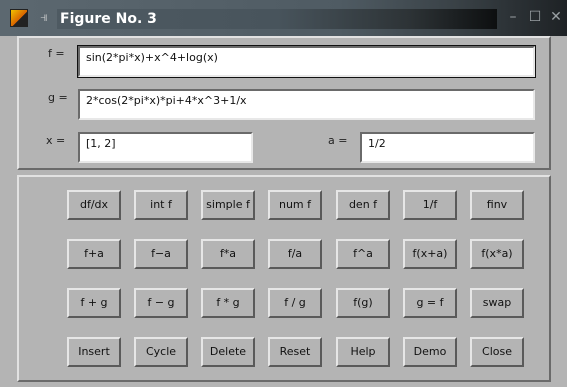 This screenshot has height=387, width=567. I want to click on derivative-button: df/dx, so click(94, 205).